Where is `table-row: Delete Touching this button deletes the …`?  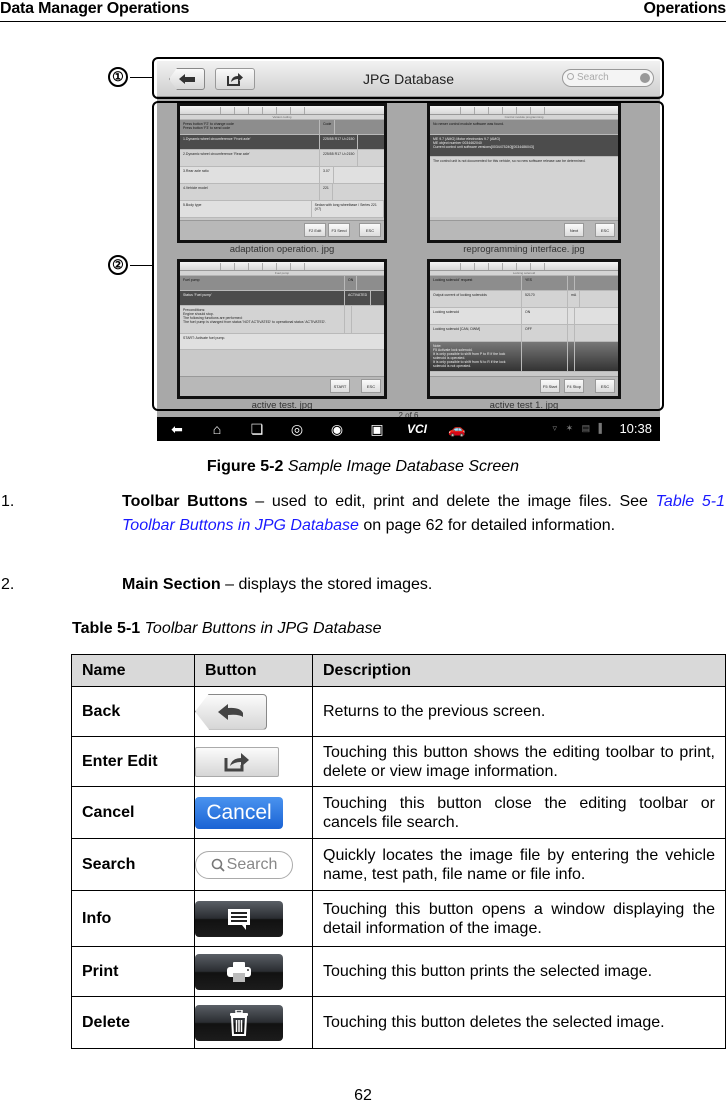 table-row: Delete Touching this button deletes the … is located at coordinates (398, 1022).